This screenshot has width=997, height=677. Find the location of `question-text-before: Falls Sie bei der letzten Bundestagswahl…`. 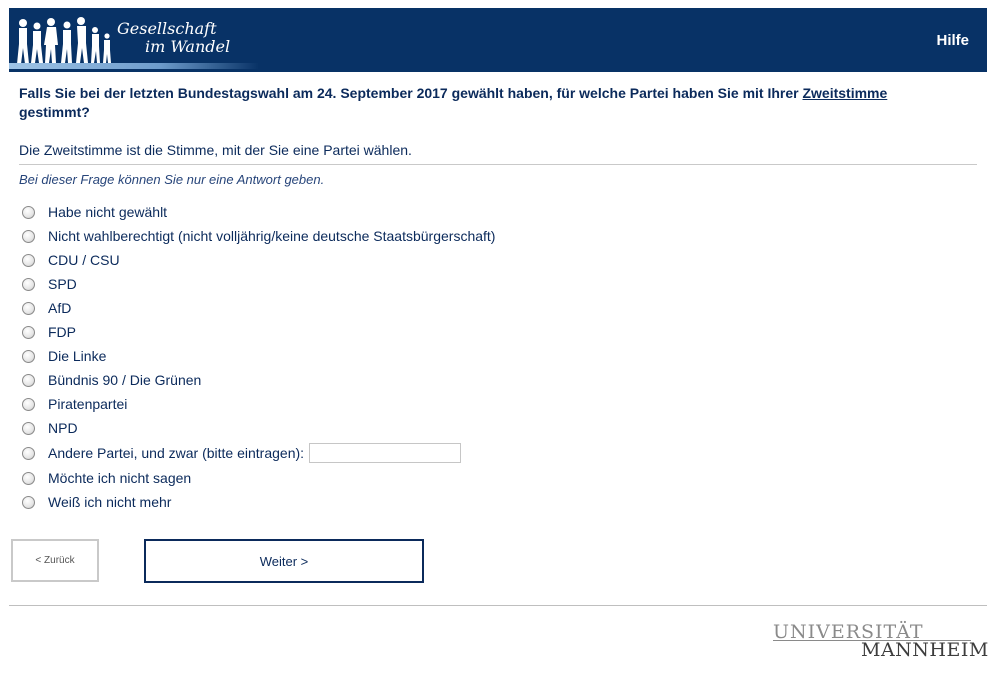

question-text-before: Falls Sie bei der letzten Bundestagswahl… is located at coordinates (411, 93).